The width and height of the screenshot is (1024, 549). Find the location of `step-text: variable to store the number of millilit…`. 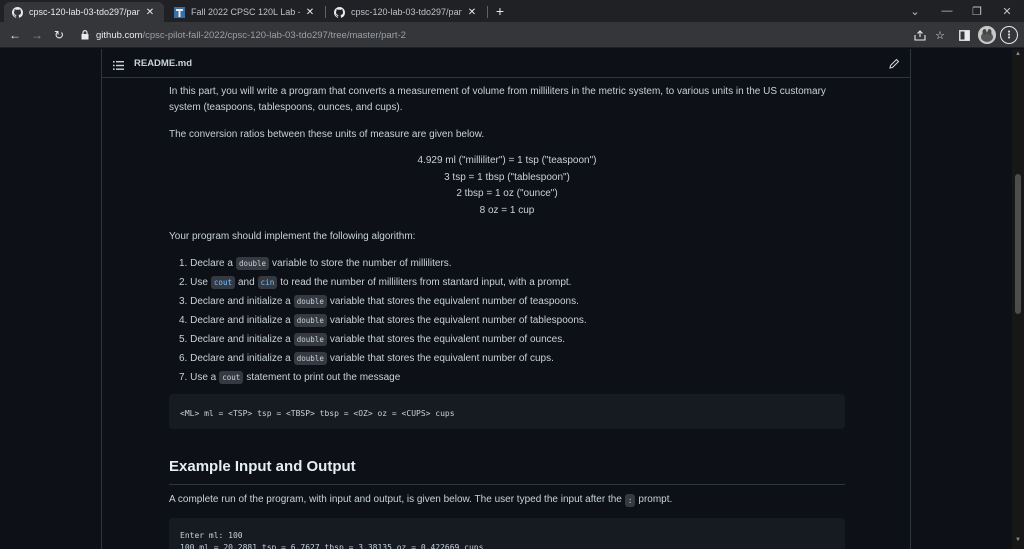

step-text: variable to store the number of millilit… is located at coordinates (362, 263).